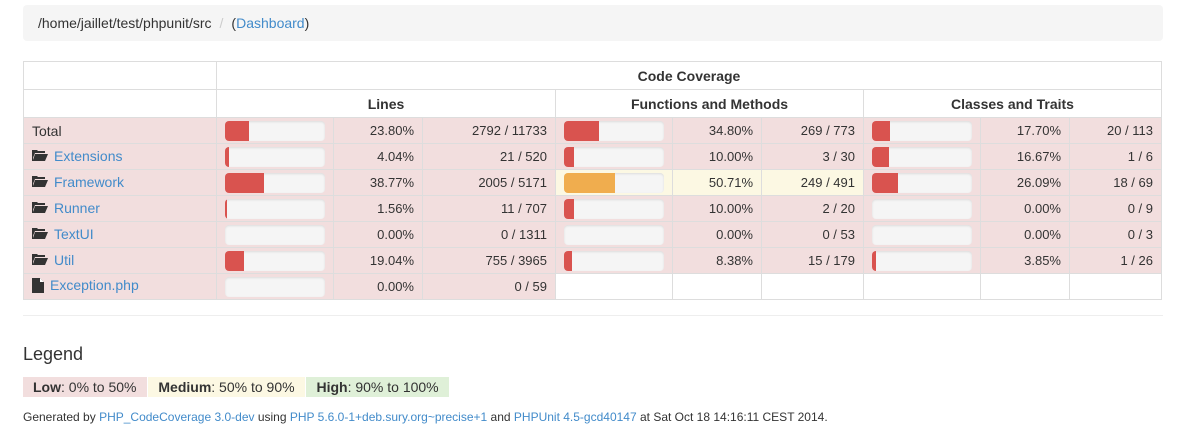 This screenshot has height=448, width=1177. Describe the element at coordinates (120, 130) in the screenshot. I see `row-name-cell: Total` at that location.